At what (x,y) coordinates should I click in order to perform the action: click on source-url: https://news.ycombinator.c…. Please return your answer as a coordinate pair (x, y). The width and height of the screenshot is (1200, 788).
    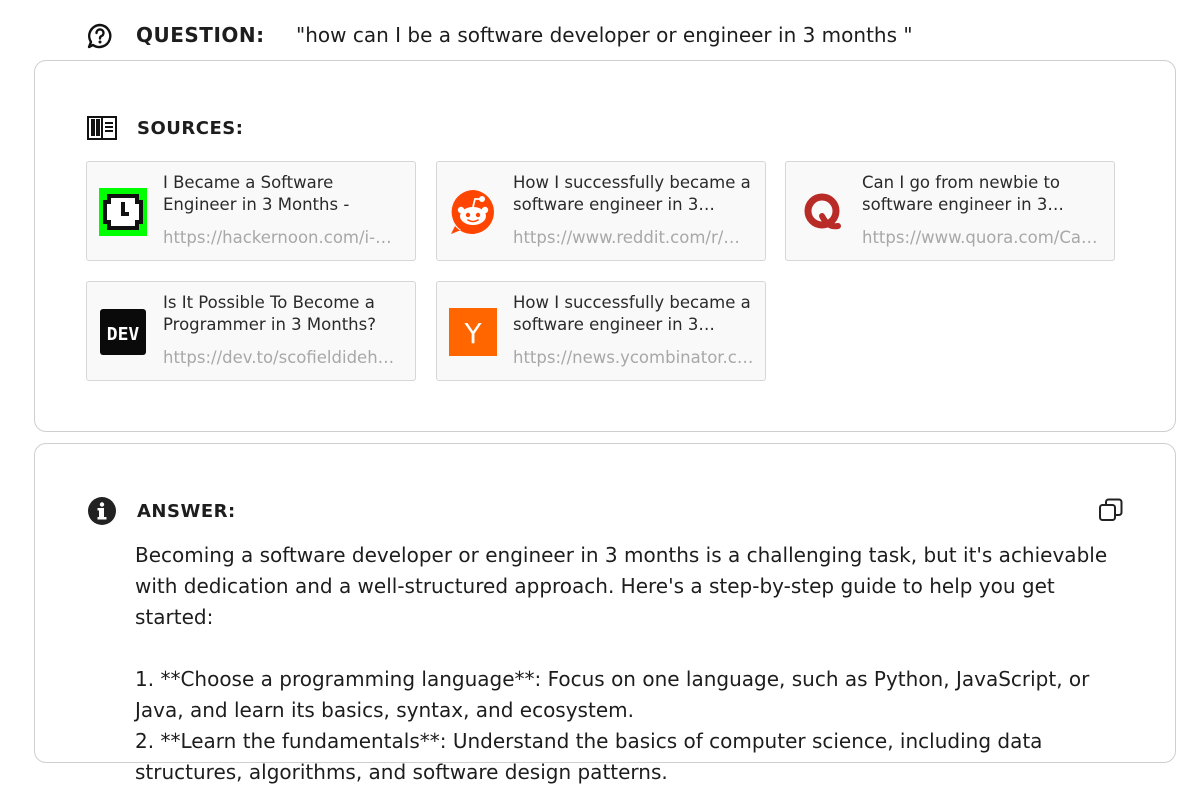
    Looking at the image, I should click on (635, 357).